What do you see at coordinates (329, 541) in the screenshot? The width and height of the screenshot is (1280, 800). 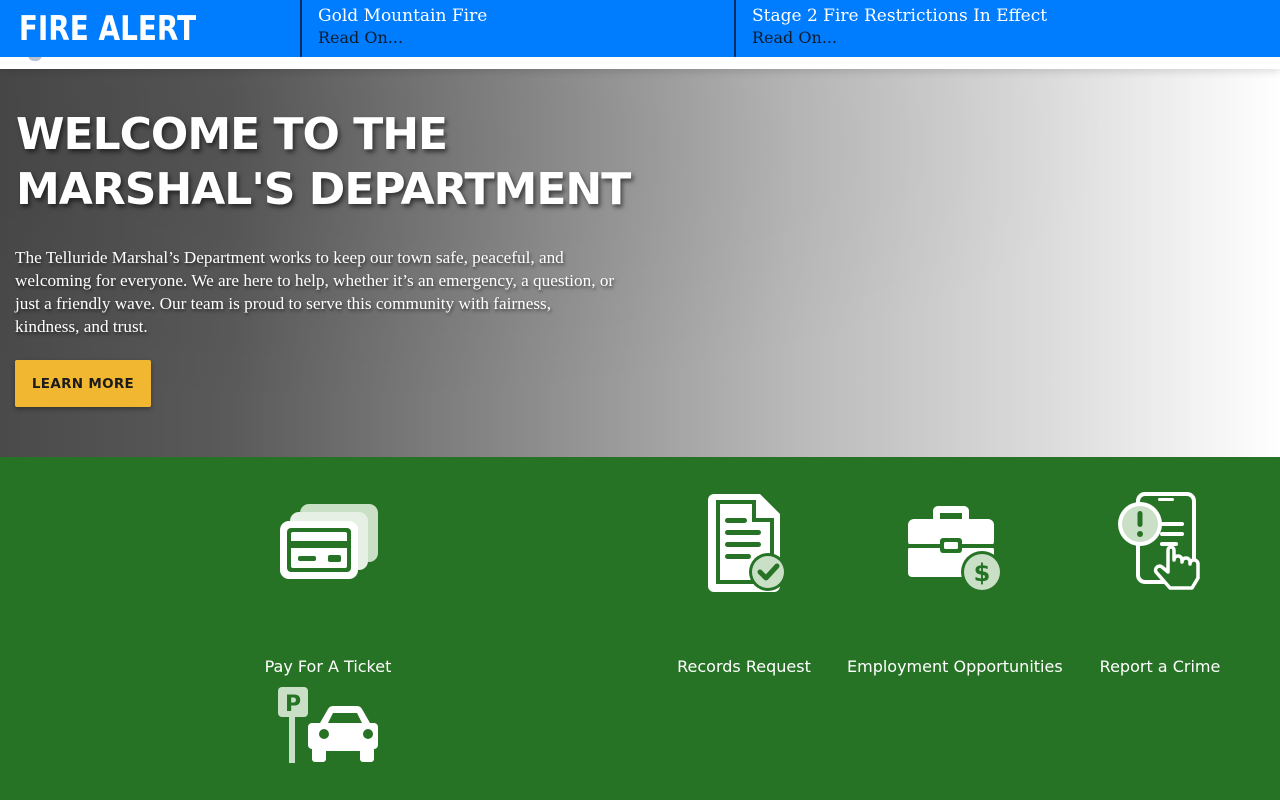 I see `credit-card-icon` at bounding box center [329, 541].